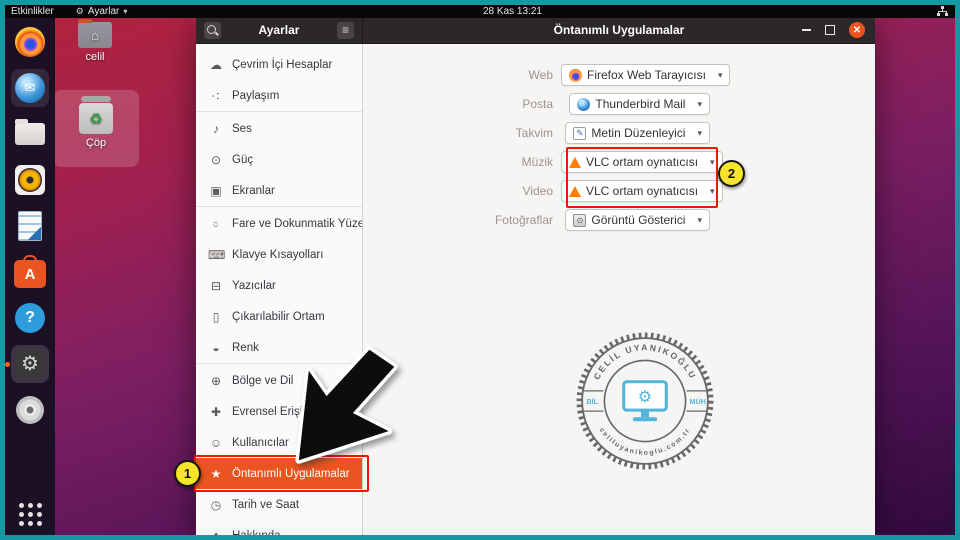 The height and width of the screenshot is (540, 960). I want to click on page-title: Öntanımlı Uygulamalar, so click(619, 30).